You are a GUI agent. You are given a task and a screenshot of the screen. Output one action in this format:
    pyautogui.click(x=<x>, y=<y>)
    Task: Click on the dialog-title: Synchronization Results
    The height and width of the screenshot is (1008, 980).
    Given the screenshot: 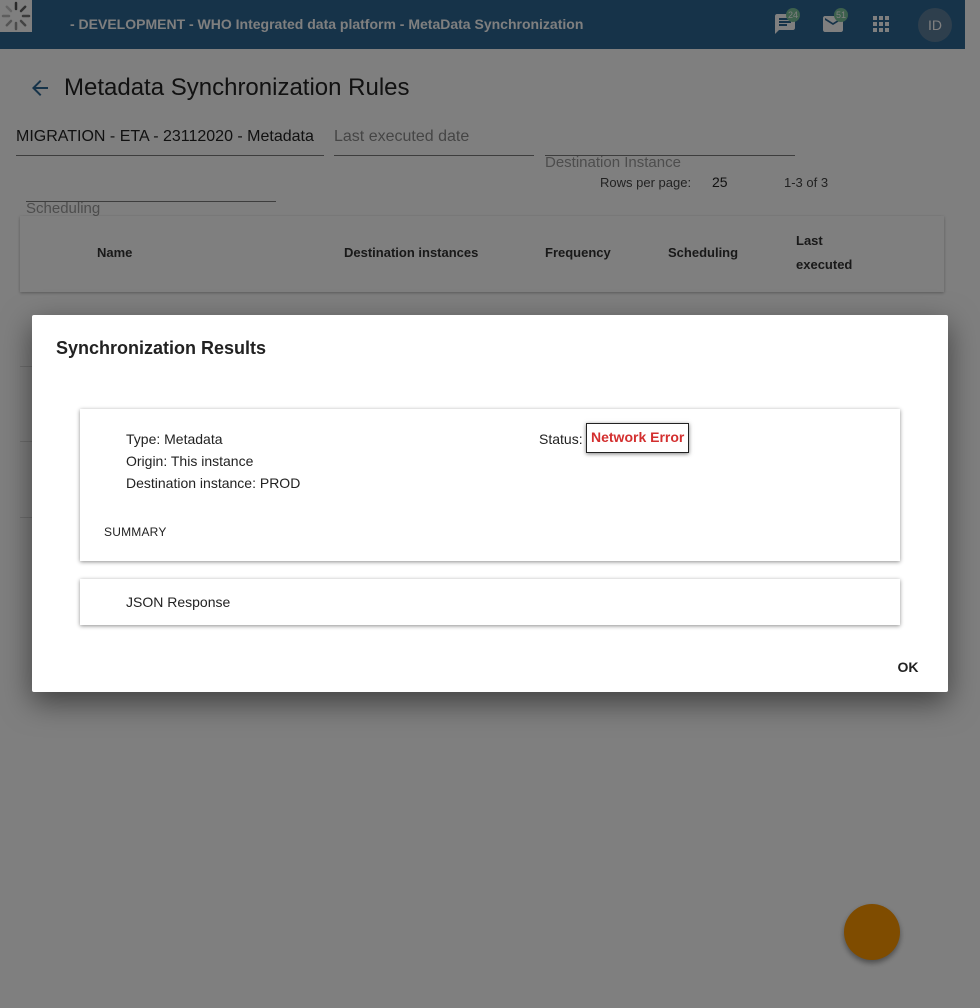 What is the action you would take?
    pyautogui.click(x=161, y=348)
    